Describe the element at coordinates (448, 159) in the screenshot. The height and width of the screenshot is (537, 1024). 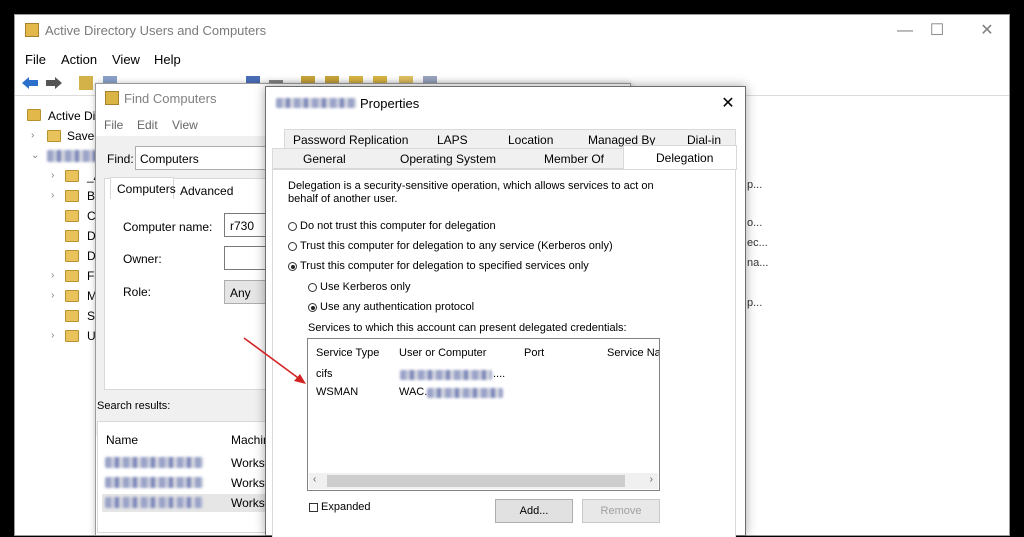
I see `tab-operating-system: Operating System` at that location.